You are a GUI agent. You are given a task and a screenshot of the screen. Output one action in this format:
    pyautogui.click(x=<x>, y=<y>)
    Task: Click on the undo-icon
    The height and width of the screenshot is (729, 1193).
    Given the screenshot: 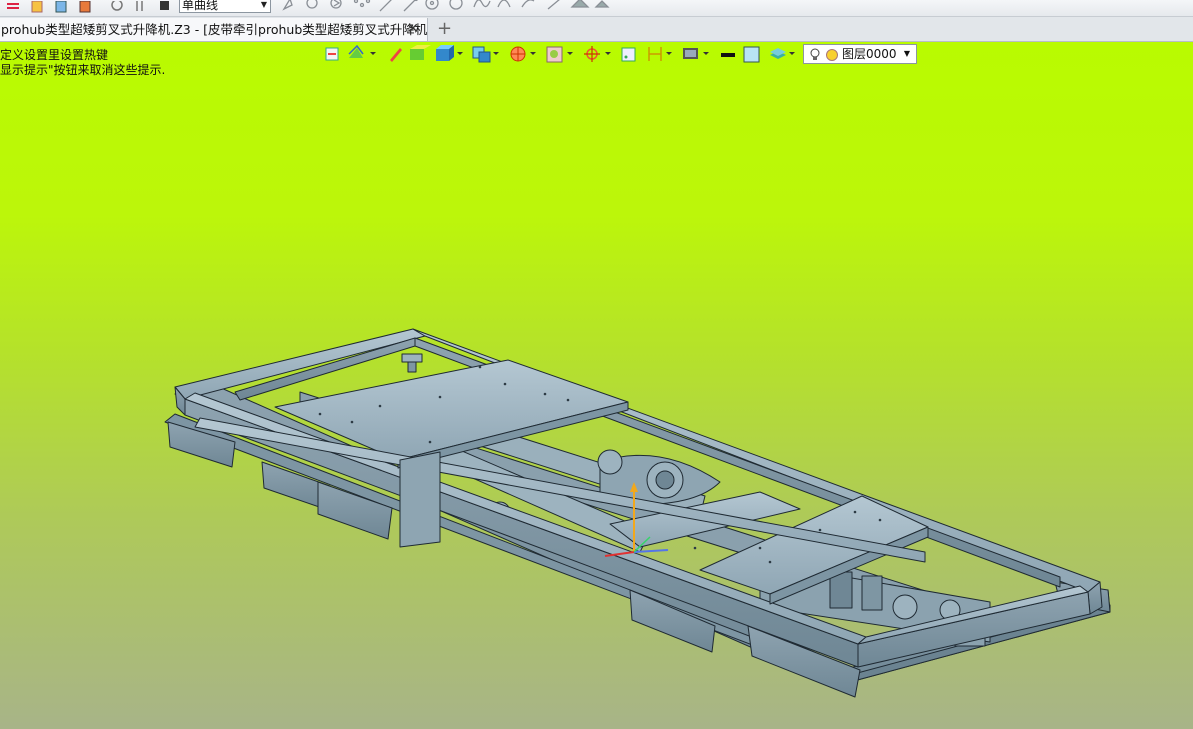 What is the action you would take?
    pyautogui.click(x=116, y=5)
    